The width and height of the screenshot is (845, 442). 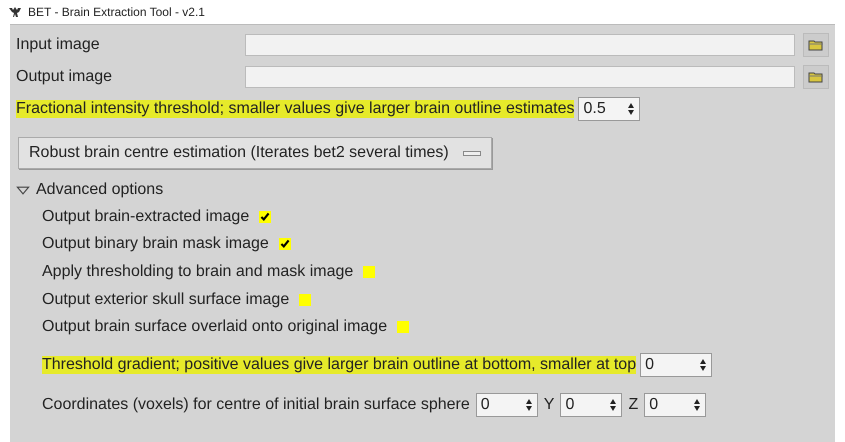 I want to click on mode-dropdown: Robust brain centre estimation (Iterates bet2 several times), so click(x=255, y=153).